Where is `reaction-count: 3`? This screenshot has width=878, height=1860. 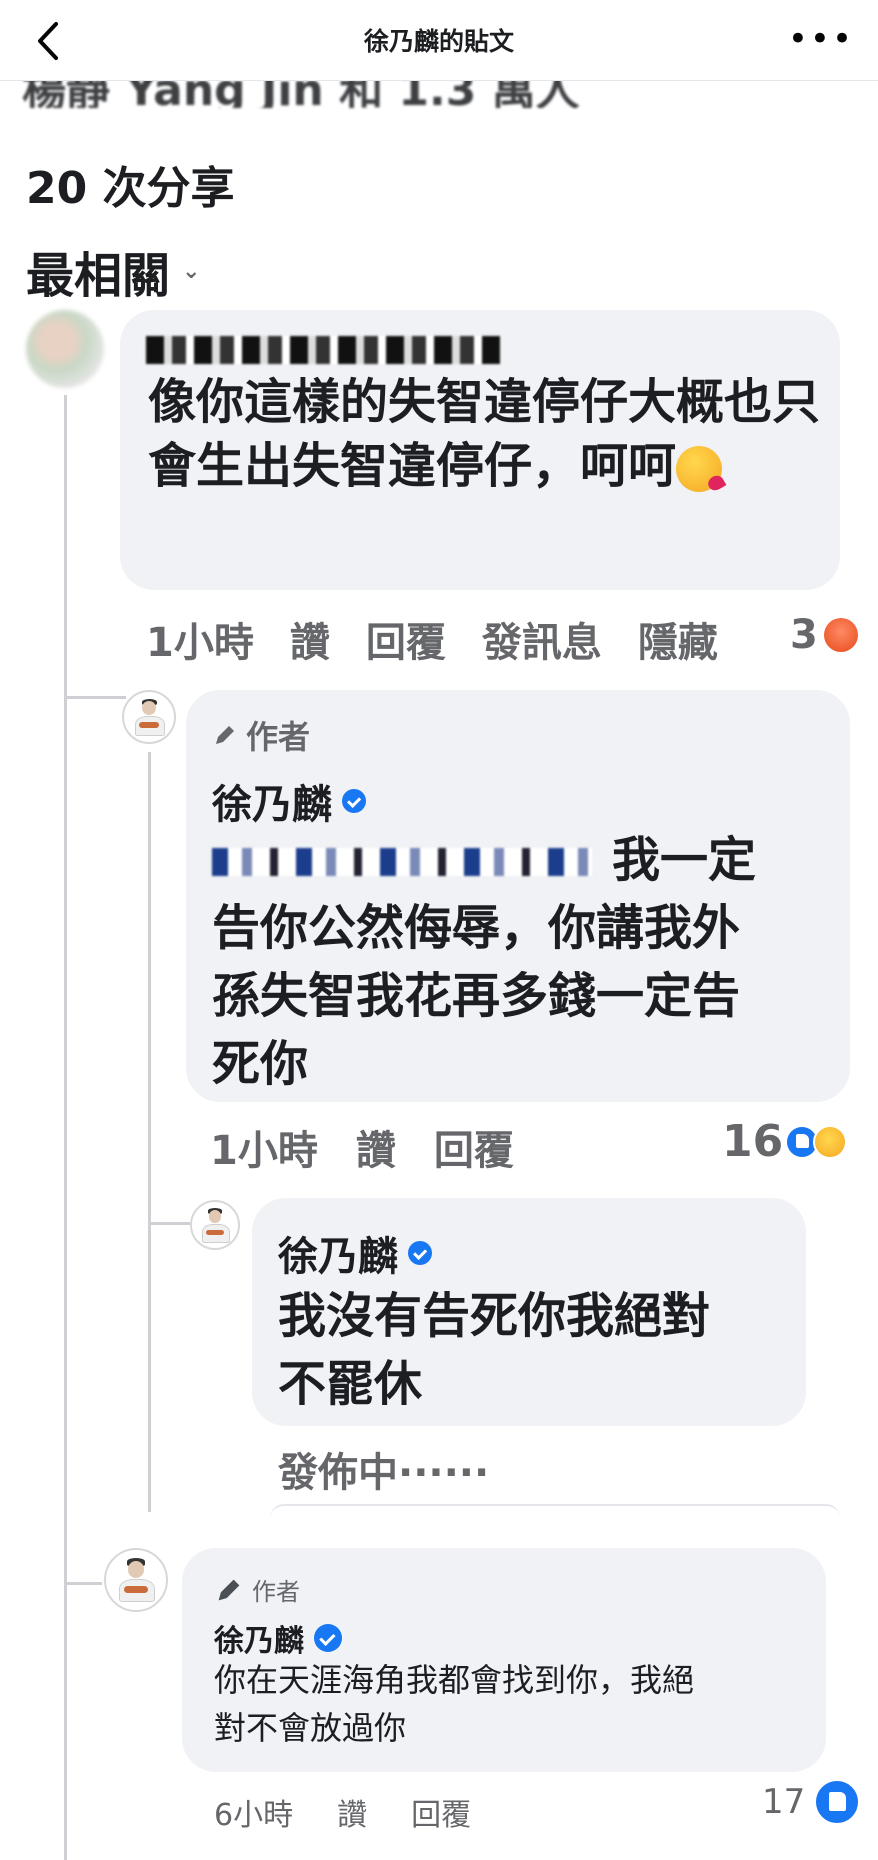
reaction-count: 3 is located at coordinates (804, 635).